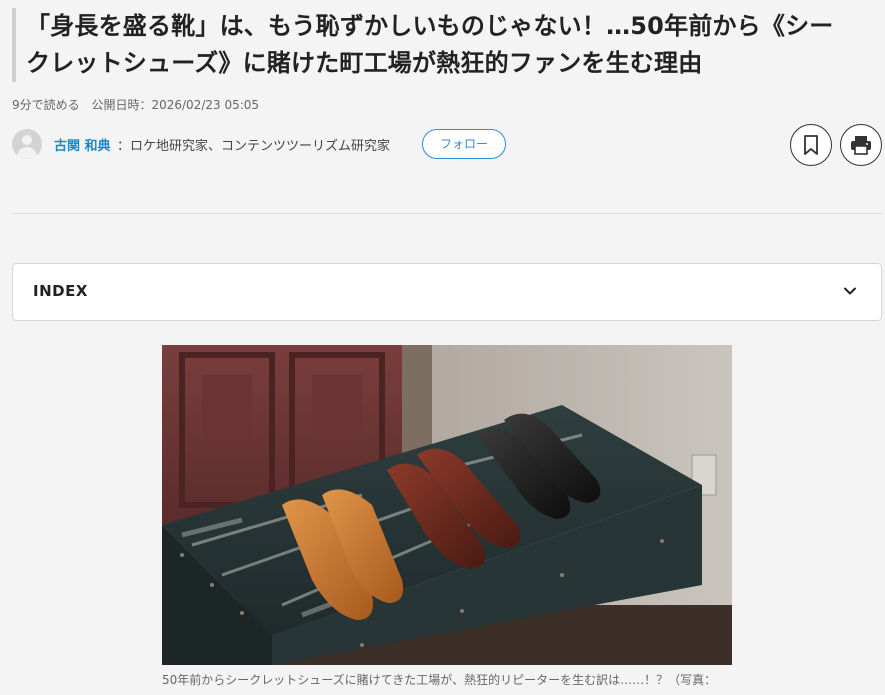 This screenshot has height=695, width=885. Describe the element at coordinates (175, 105) in the screenshot. I see `publish-date: 公開日時：2026/02/23 05:05` at that location.